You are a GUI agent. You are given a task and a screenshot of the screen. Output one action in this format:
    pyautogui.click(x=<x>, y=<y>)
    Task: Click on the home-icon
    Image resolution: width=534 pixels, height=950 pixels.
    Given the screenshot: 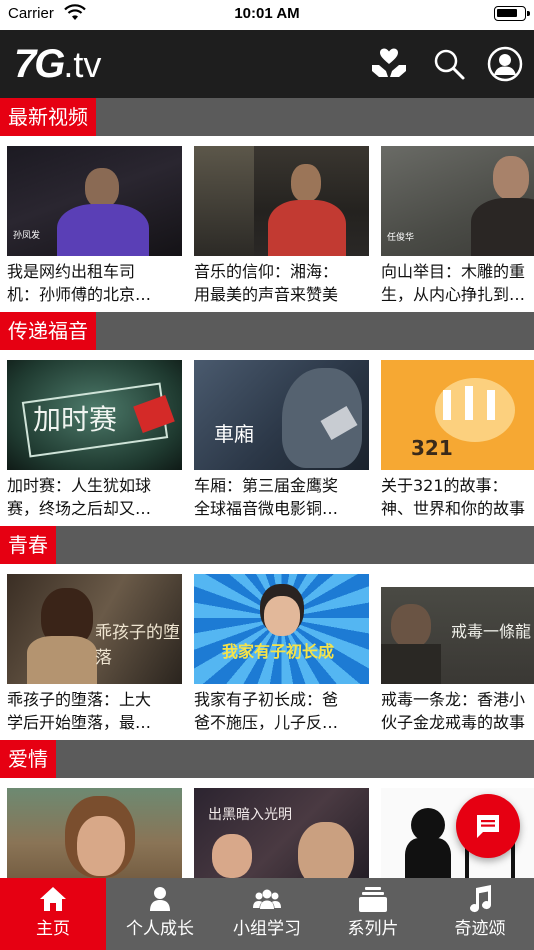 What is the action you would take?
    pyautogui.click(x=53, y=899)
    